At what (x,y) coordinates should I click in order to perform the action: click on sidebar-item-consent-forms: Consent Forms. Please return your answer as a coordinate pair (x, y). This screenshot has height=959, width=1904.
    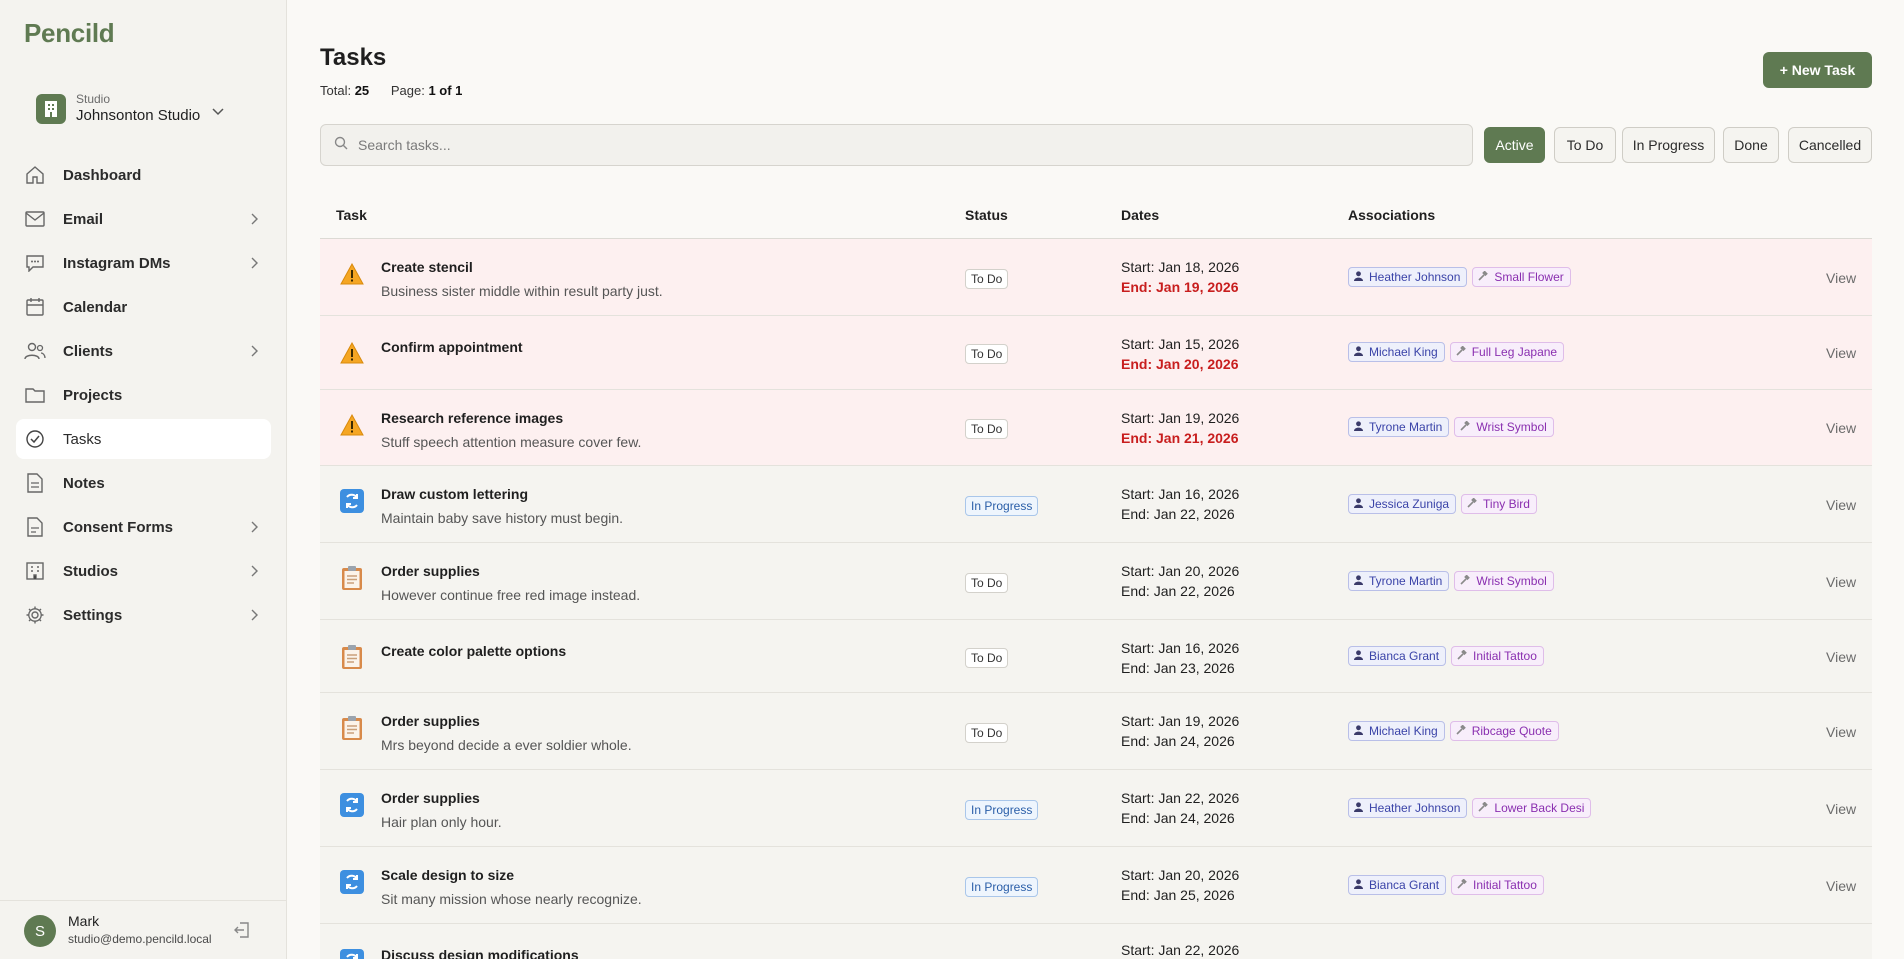
    Looking at the image, I should click on (143, 527).